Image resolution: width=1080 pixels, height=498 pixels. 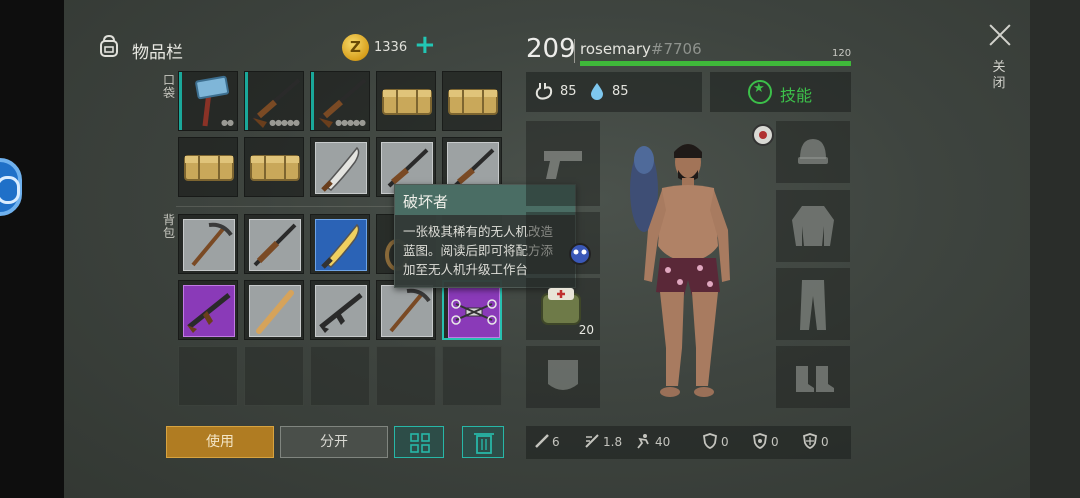 What do you see at coordinates (551, 49) in the screenshot?
I see `player-level: 209` at bounding box center [551, 49].